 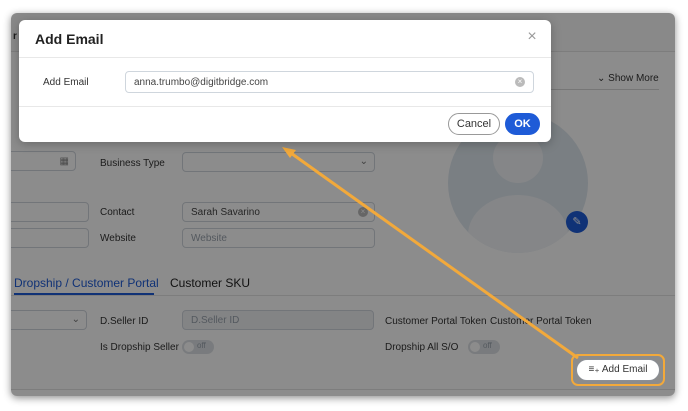 I want to click on add-email-field-label: Add Email, so click(x=66, y=82).